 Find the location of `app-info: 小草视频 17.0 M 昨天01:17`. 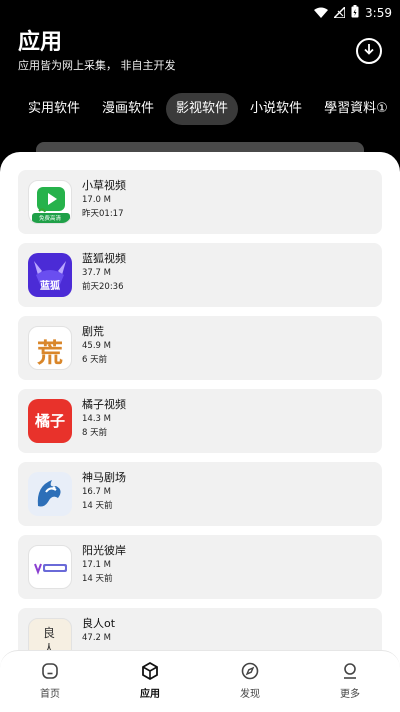

app-info: 小草视频 17.0 M 昨天01:17 is located at coordinates (104, 199).